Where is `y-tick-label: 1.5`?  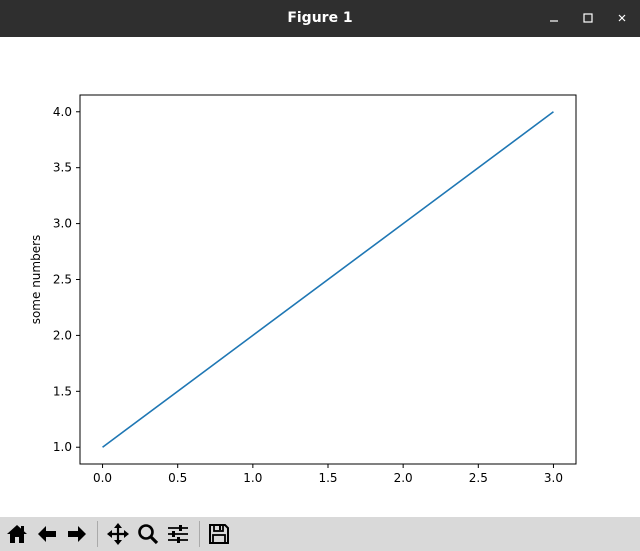 y-tick-label: 1.5 is located at coordinates (62, 391).